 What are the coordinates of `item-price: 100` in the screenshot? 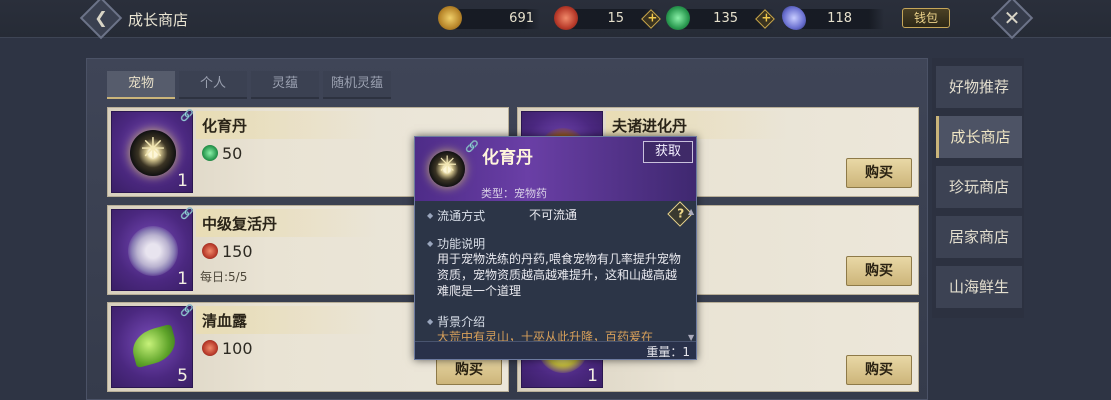 It's located at (227, 348).